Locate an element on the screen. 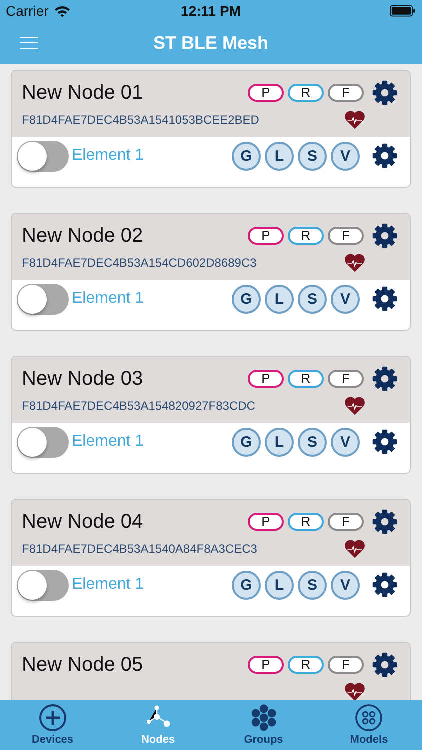  node-name: New Node 03 is located at coordinates (83, 379).